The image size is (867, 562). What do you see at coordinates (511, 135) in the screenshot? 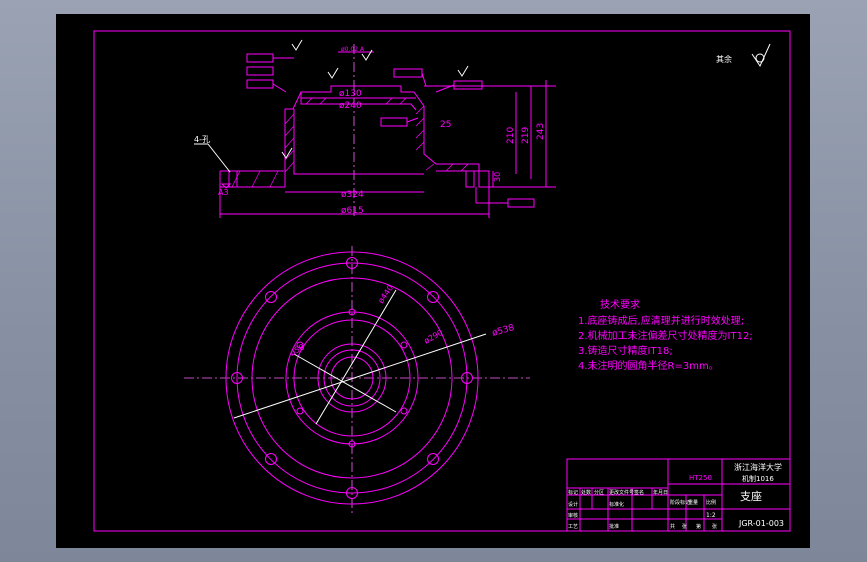
I see `dim-h210: 210` at bounding box center [511, 135].